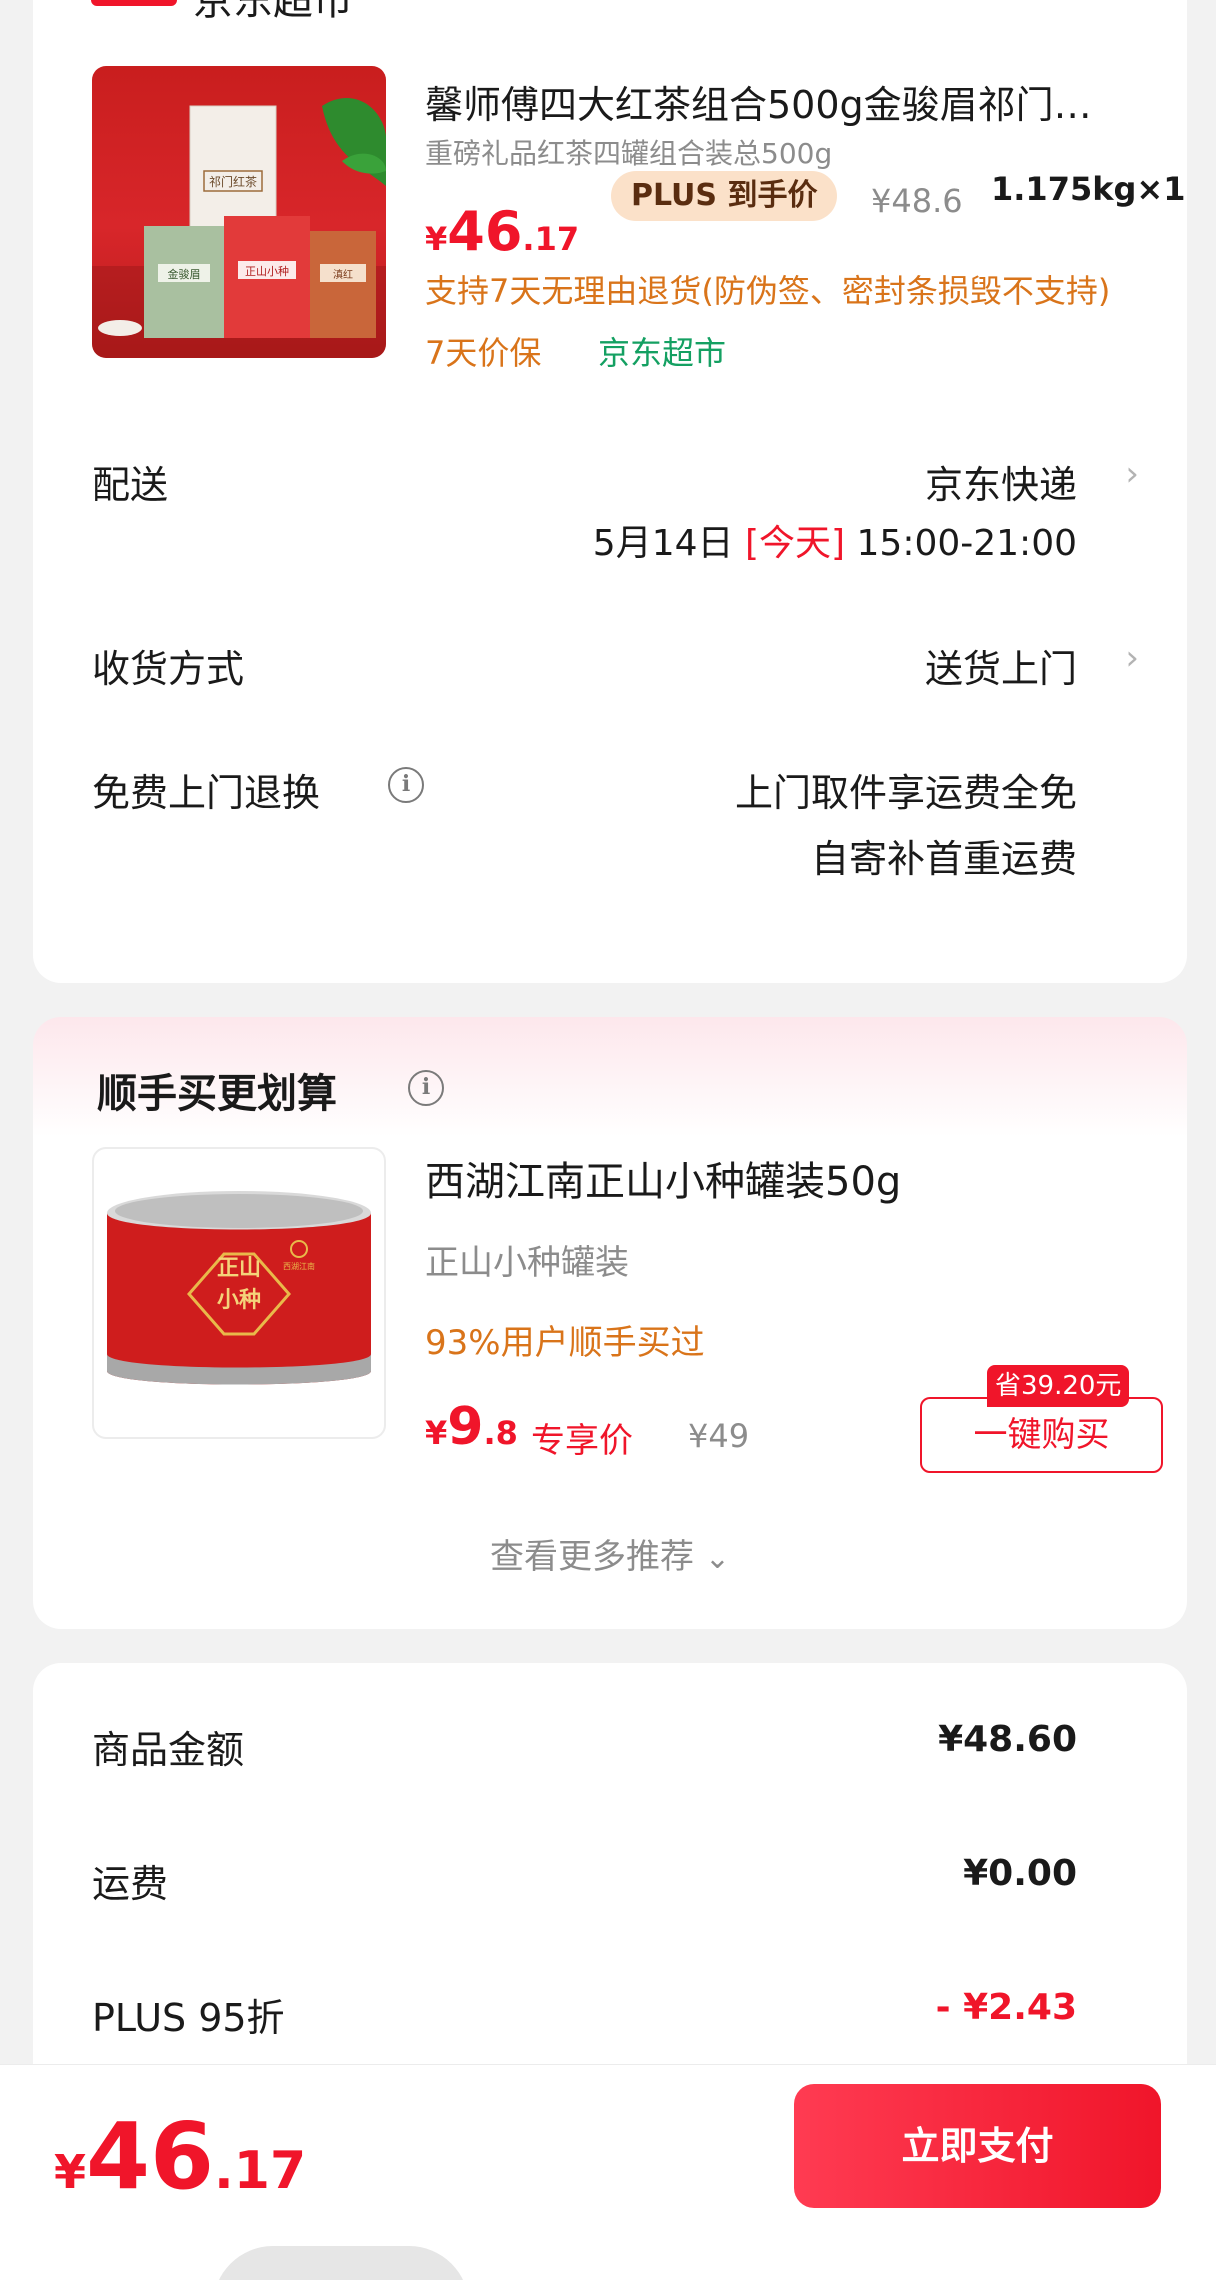 The height and width of the screenshot is (2280, 1216). Describe the element at coordinates (168, 1750) in the screenshot. I see `goods-amount-label: 商品金额` at that location.